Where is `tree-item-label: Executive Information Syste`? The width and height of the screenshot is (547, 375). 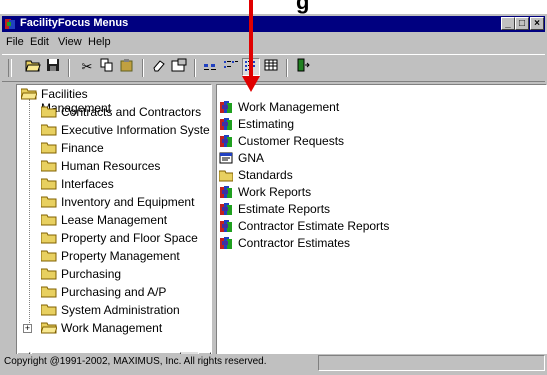 tree-item-label: Executive Information Syste is located at coordinates (135, 130).